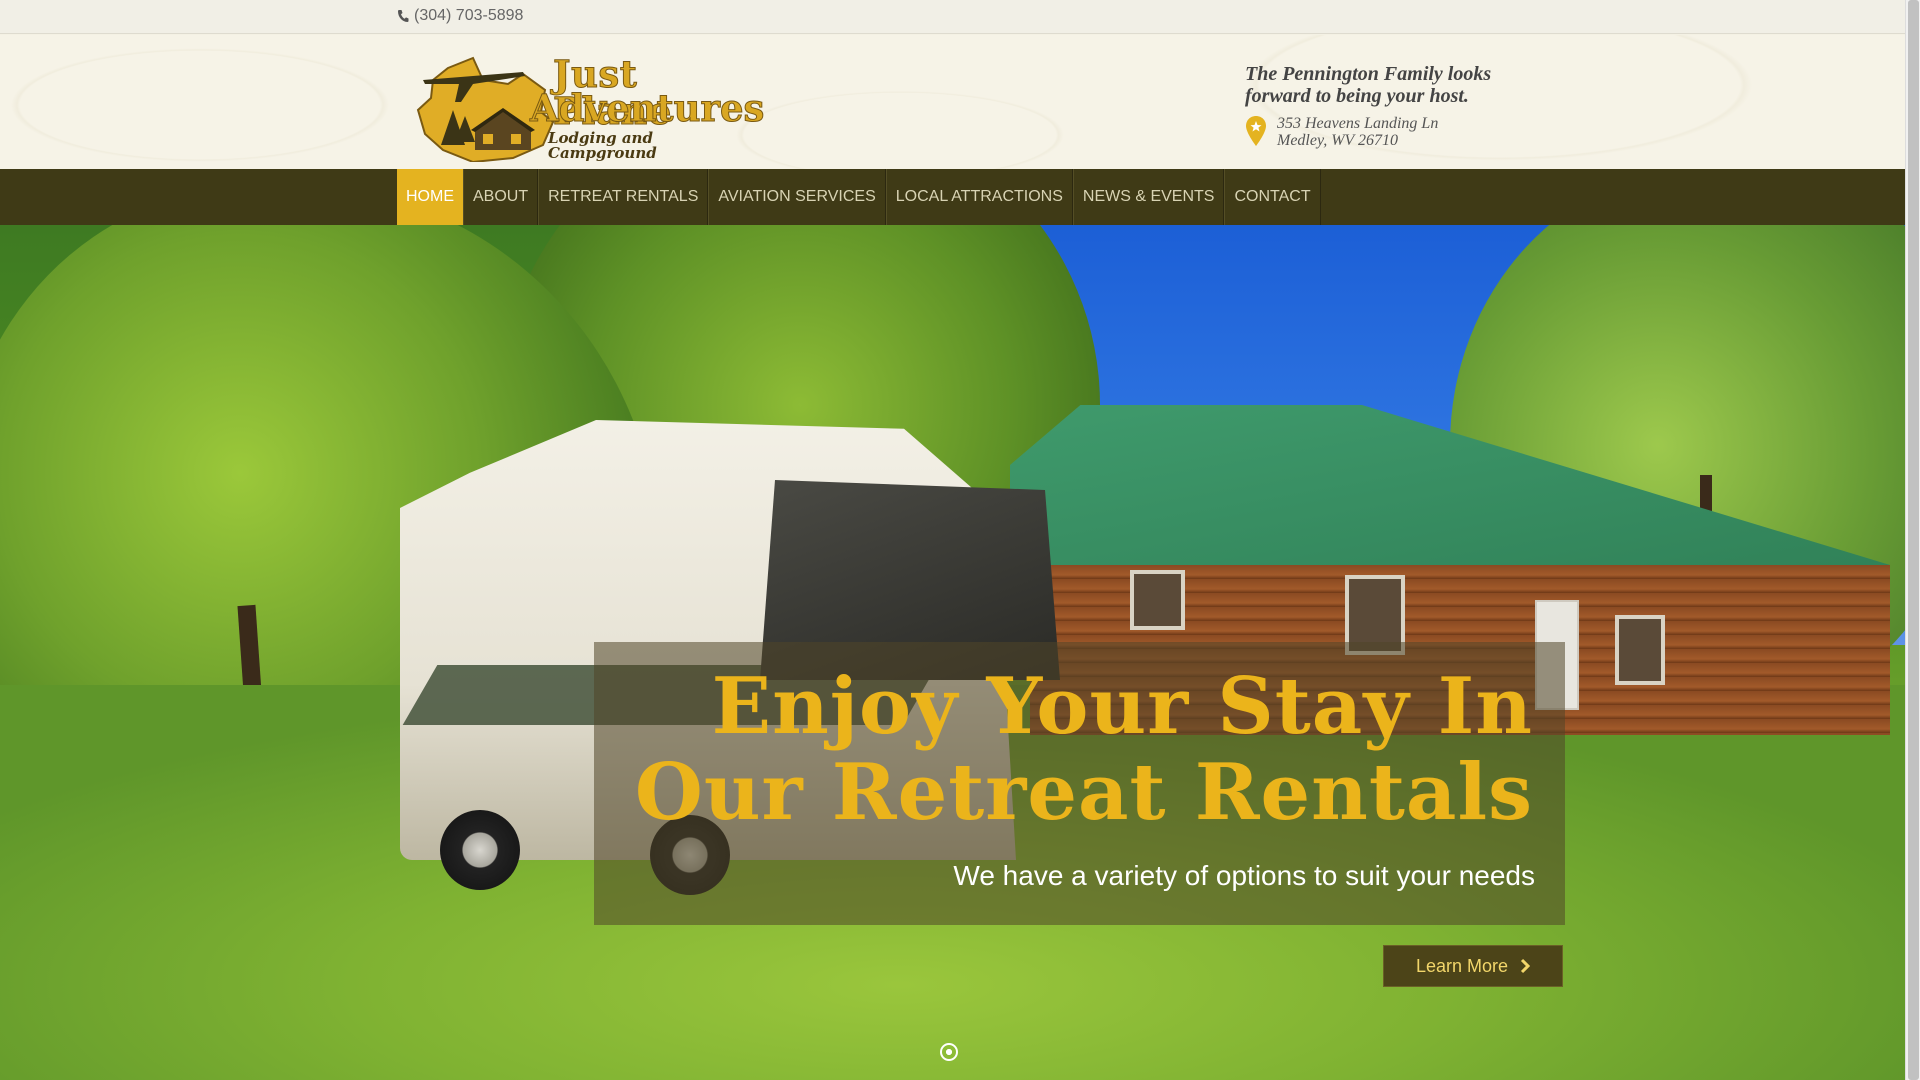 This screenshot has width=1920, height=1080. What do you see at coordinates (602, 145) in the screenshot?
I see `logo-tagline: Lodging and Campground` at bounding box center [602, 145].